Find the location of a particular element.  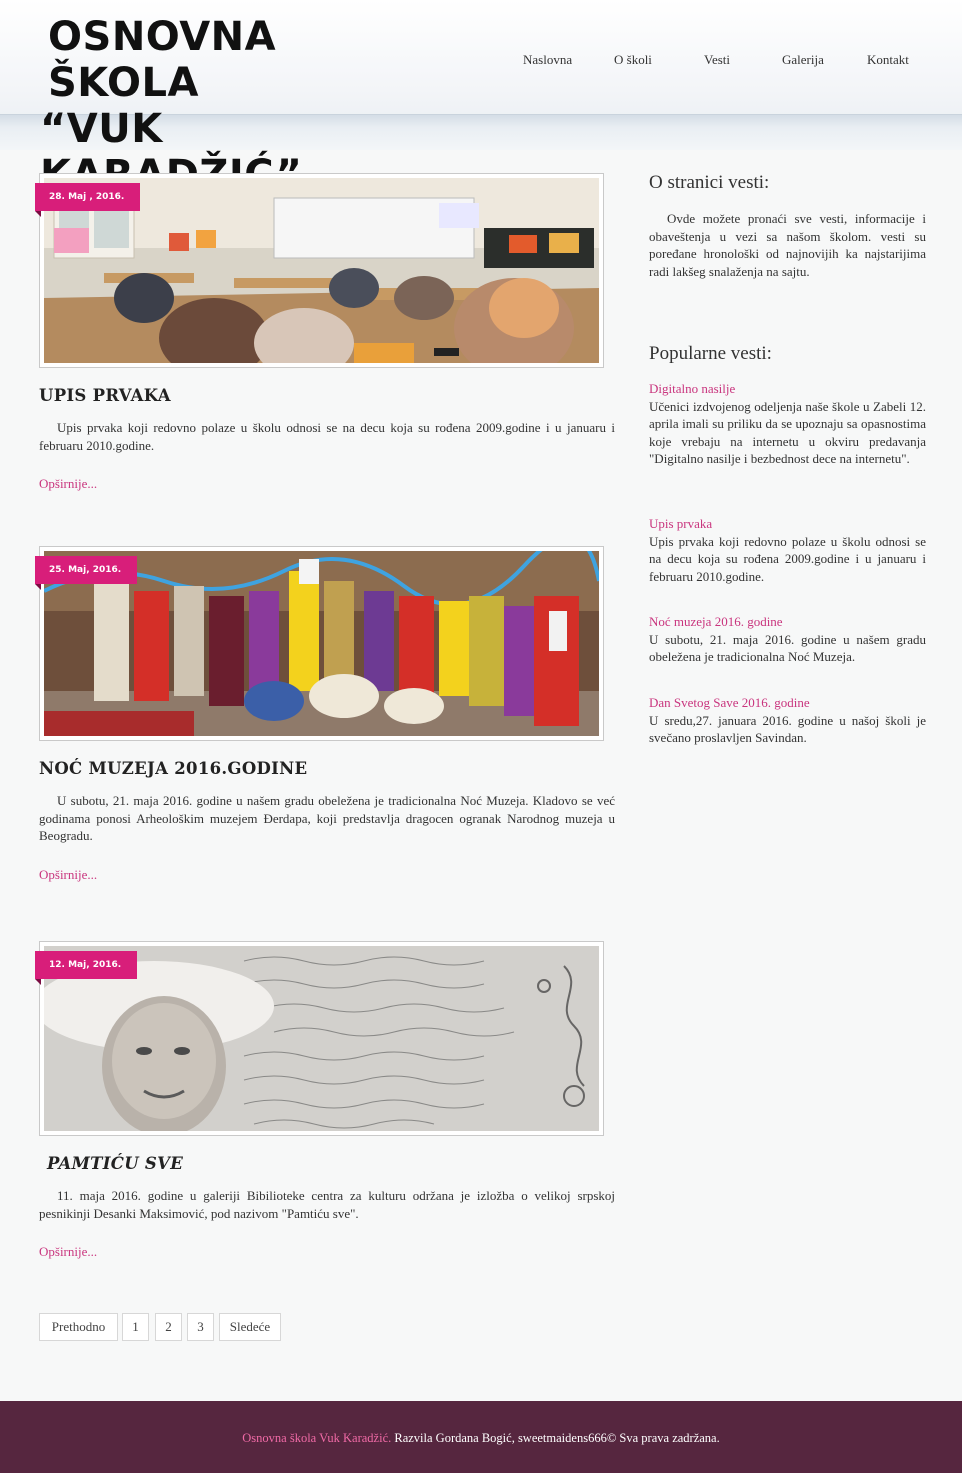

pagination-page-3: 3 is located at coordinates (200, 1327).